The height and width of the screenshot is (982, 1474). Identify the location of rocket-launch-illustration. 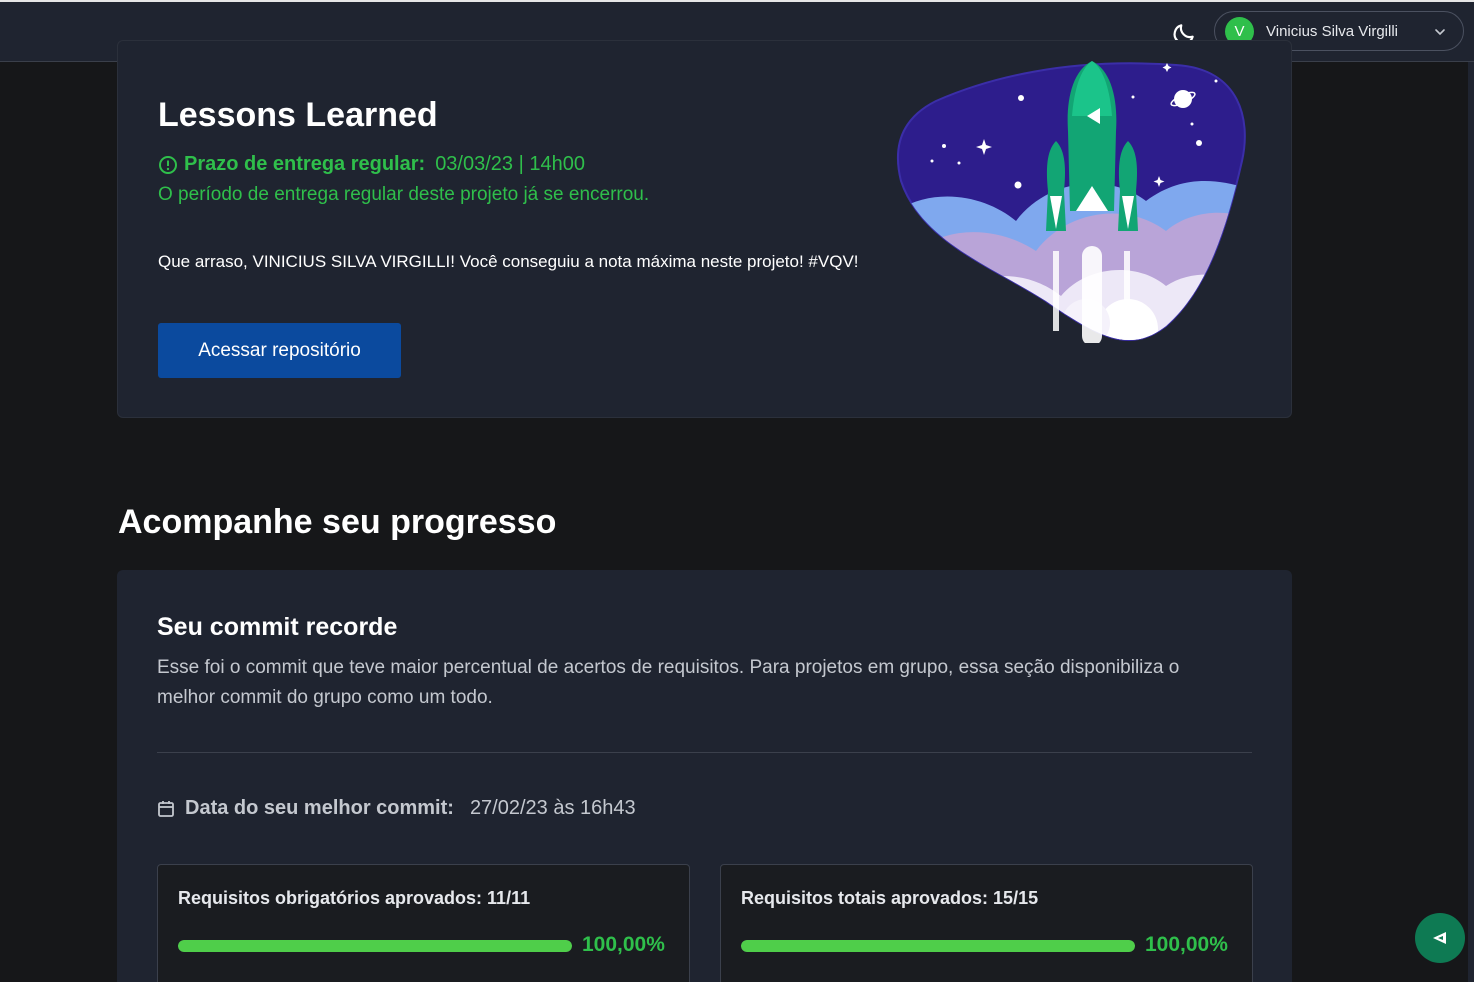
(1071, 202).